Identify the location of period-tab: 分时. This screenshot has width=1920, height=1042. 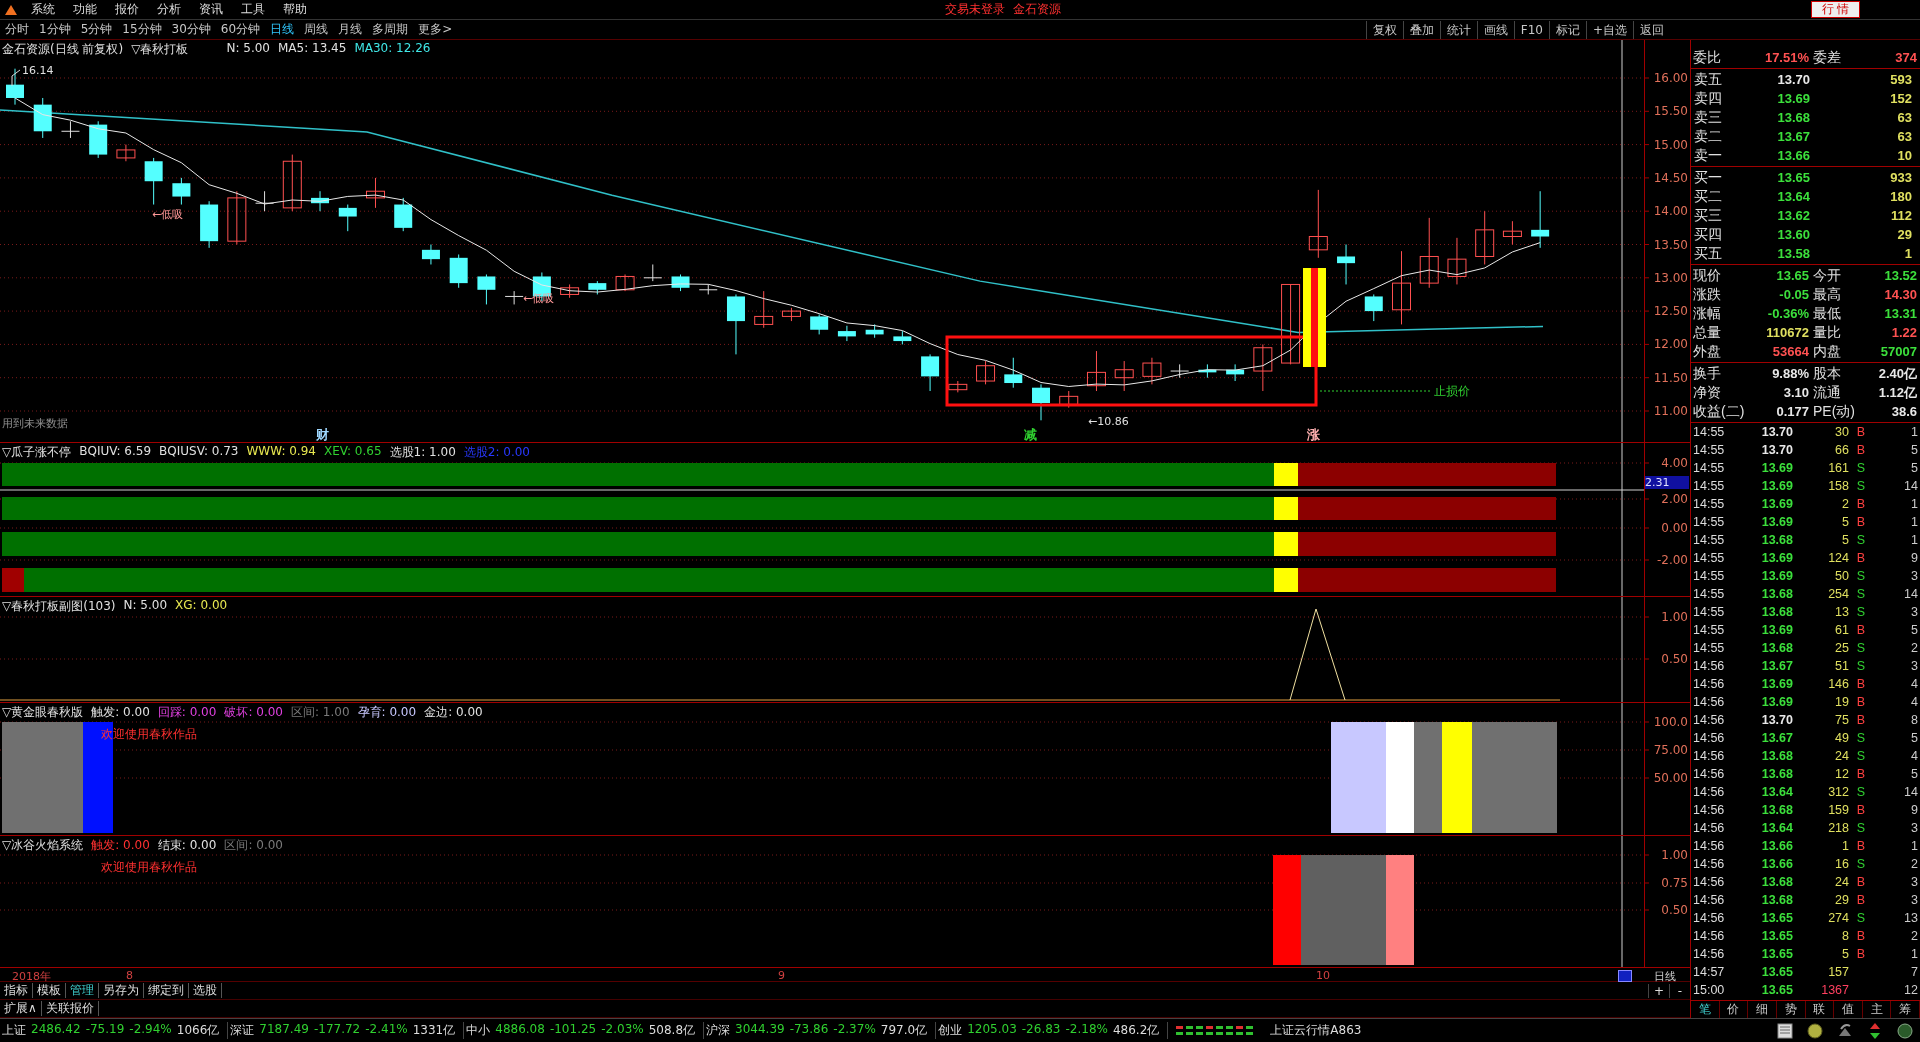
(17, 30).